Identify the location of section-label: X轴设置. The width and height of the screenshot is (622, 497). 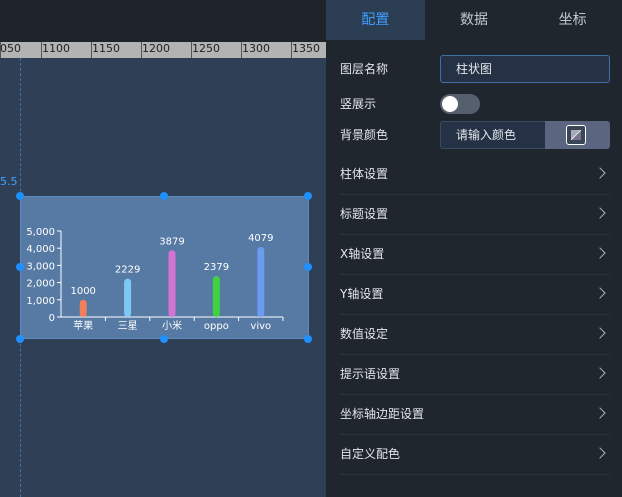
(362, 254).